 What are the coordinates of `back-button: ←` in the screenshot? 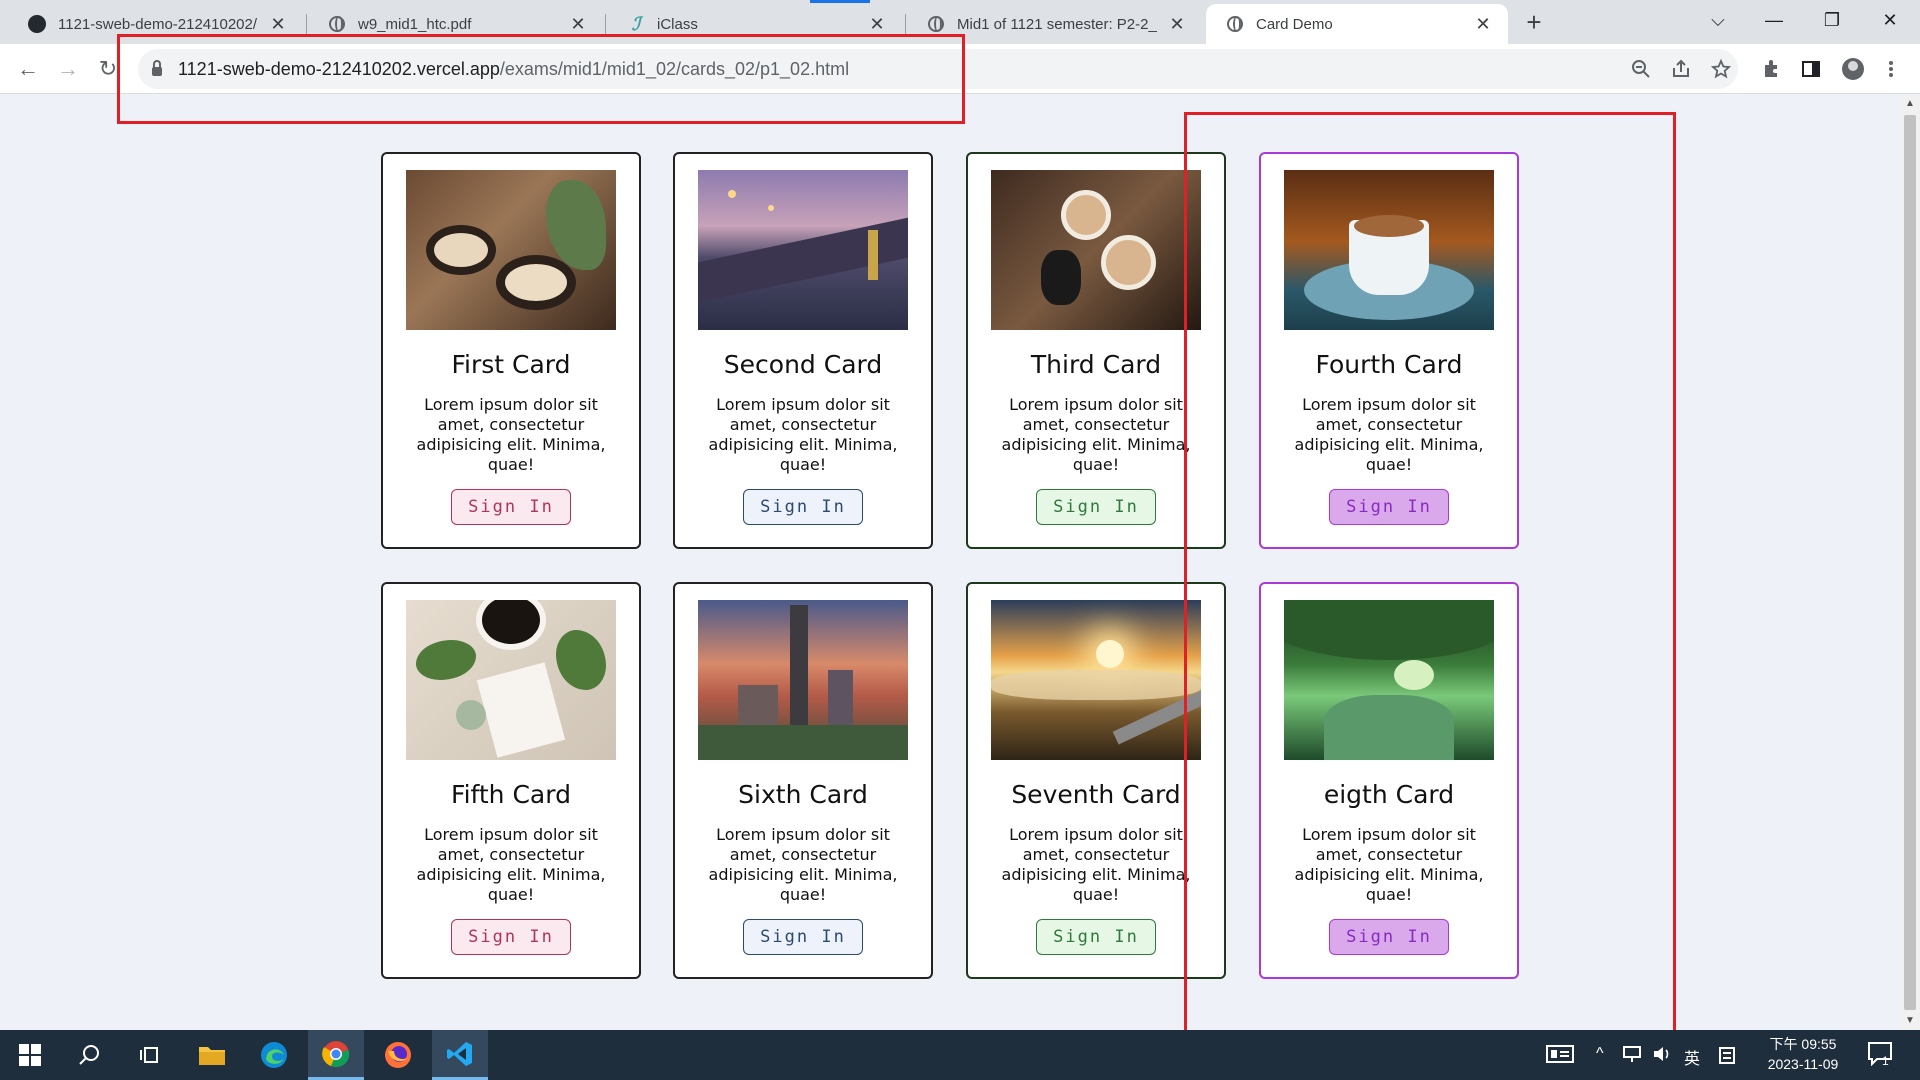 It's located at (28, 69).